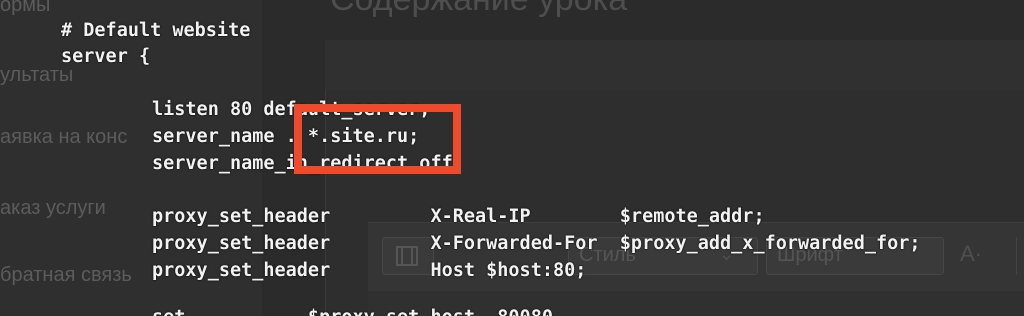 Image resolution: width=1024 pixels, height=316 pixels. I want to click on code-line-server-open: server {, so click(106, 56).